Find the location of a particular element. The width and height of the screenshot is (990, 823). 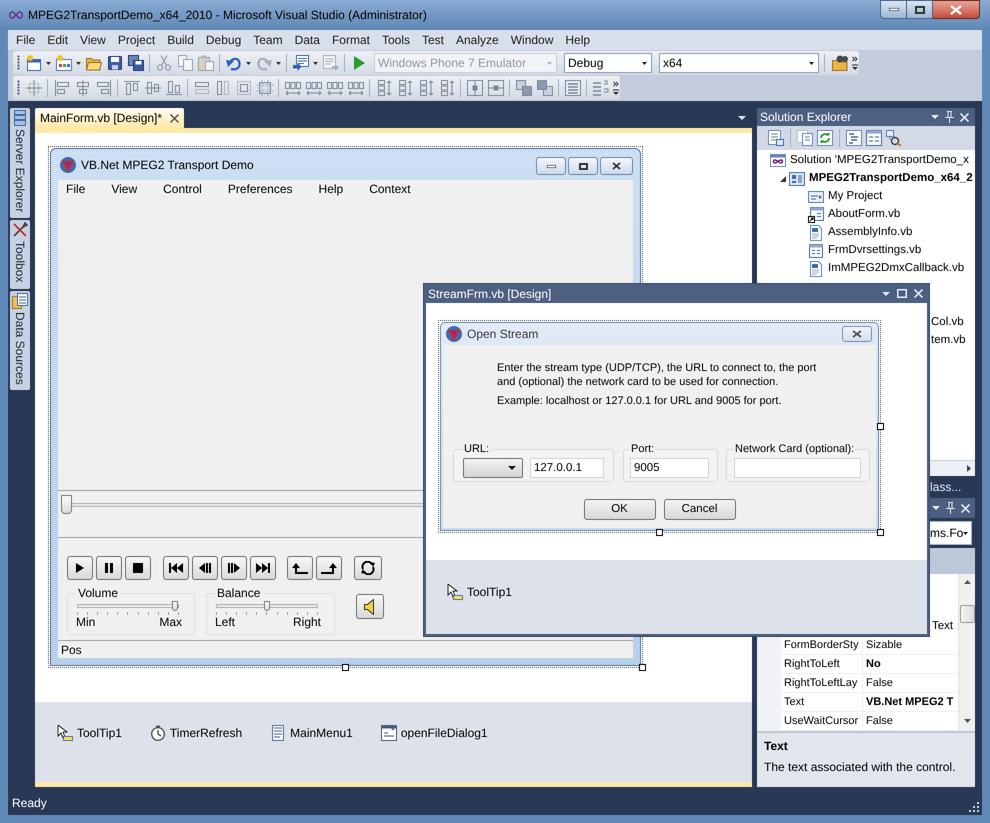

center-vertically-icon is located at coordinates (496, 88).